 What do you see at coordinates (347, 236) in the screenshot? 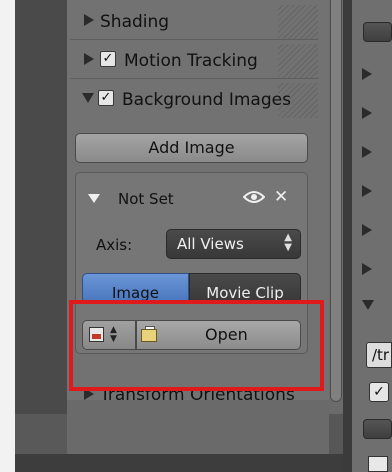
I see `region-separator` at bounding box center [347, 236].